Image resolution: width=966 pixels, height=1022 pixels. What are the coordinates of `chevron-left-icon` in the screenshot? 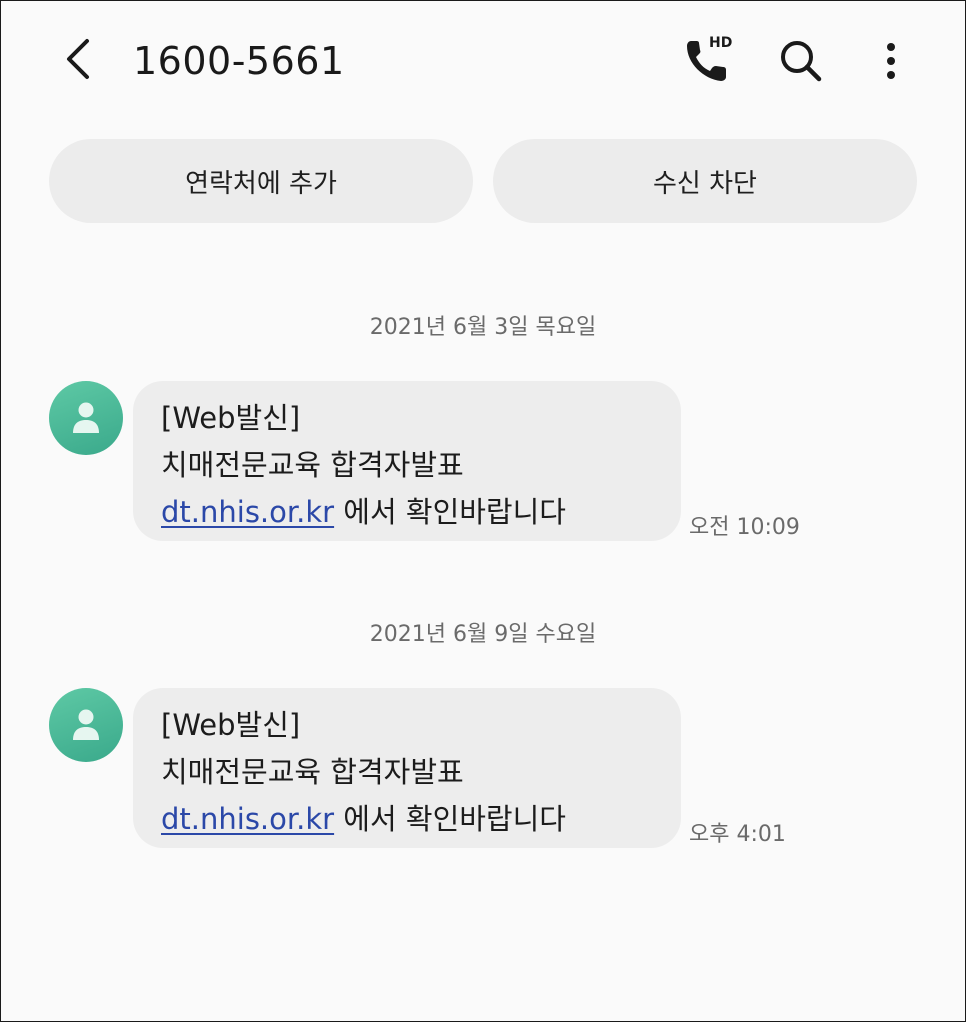 It's located at (78, 59).